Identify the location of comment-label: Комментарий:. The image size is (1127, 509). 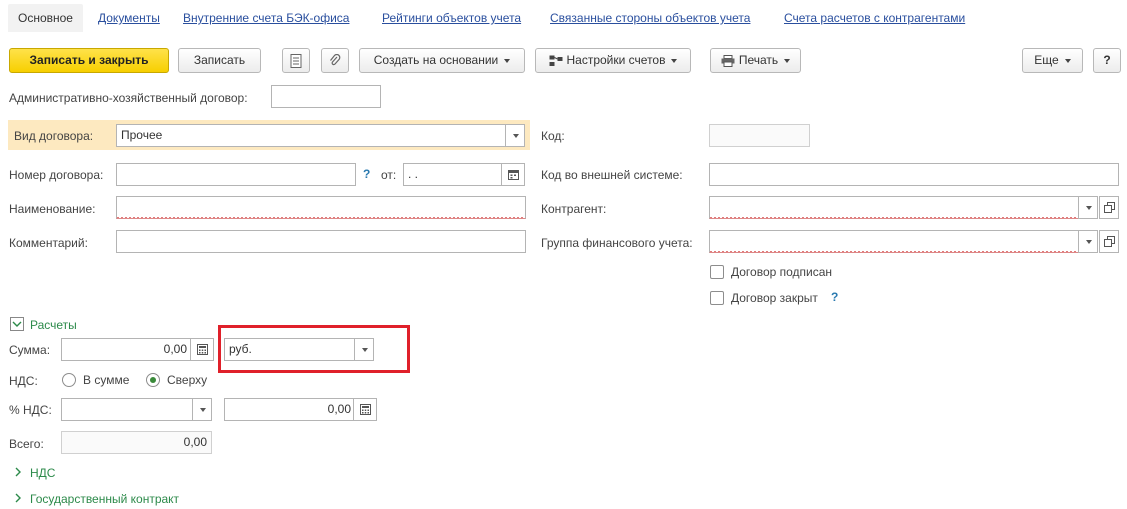
(48, 243).